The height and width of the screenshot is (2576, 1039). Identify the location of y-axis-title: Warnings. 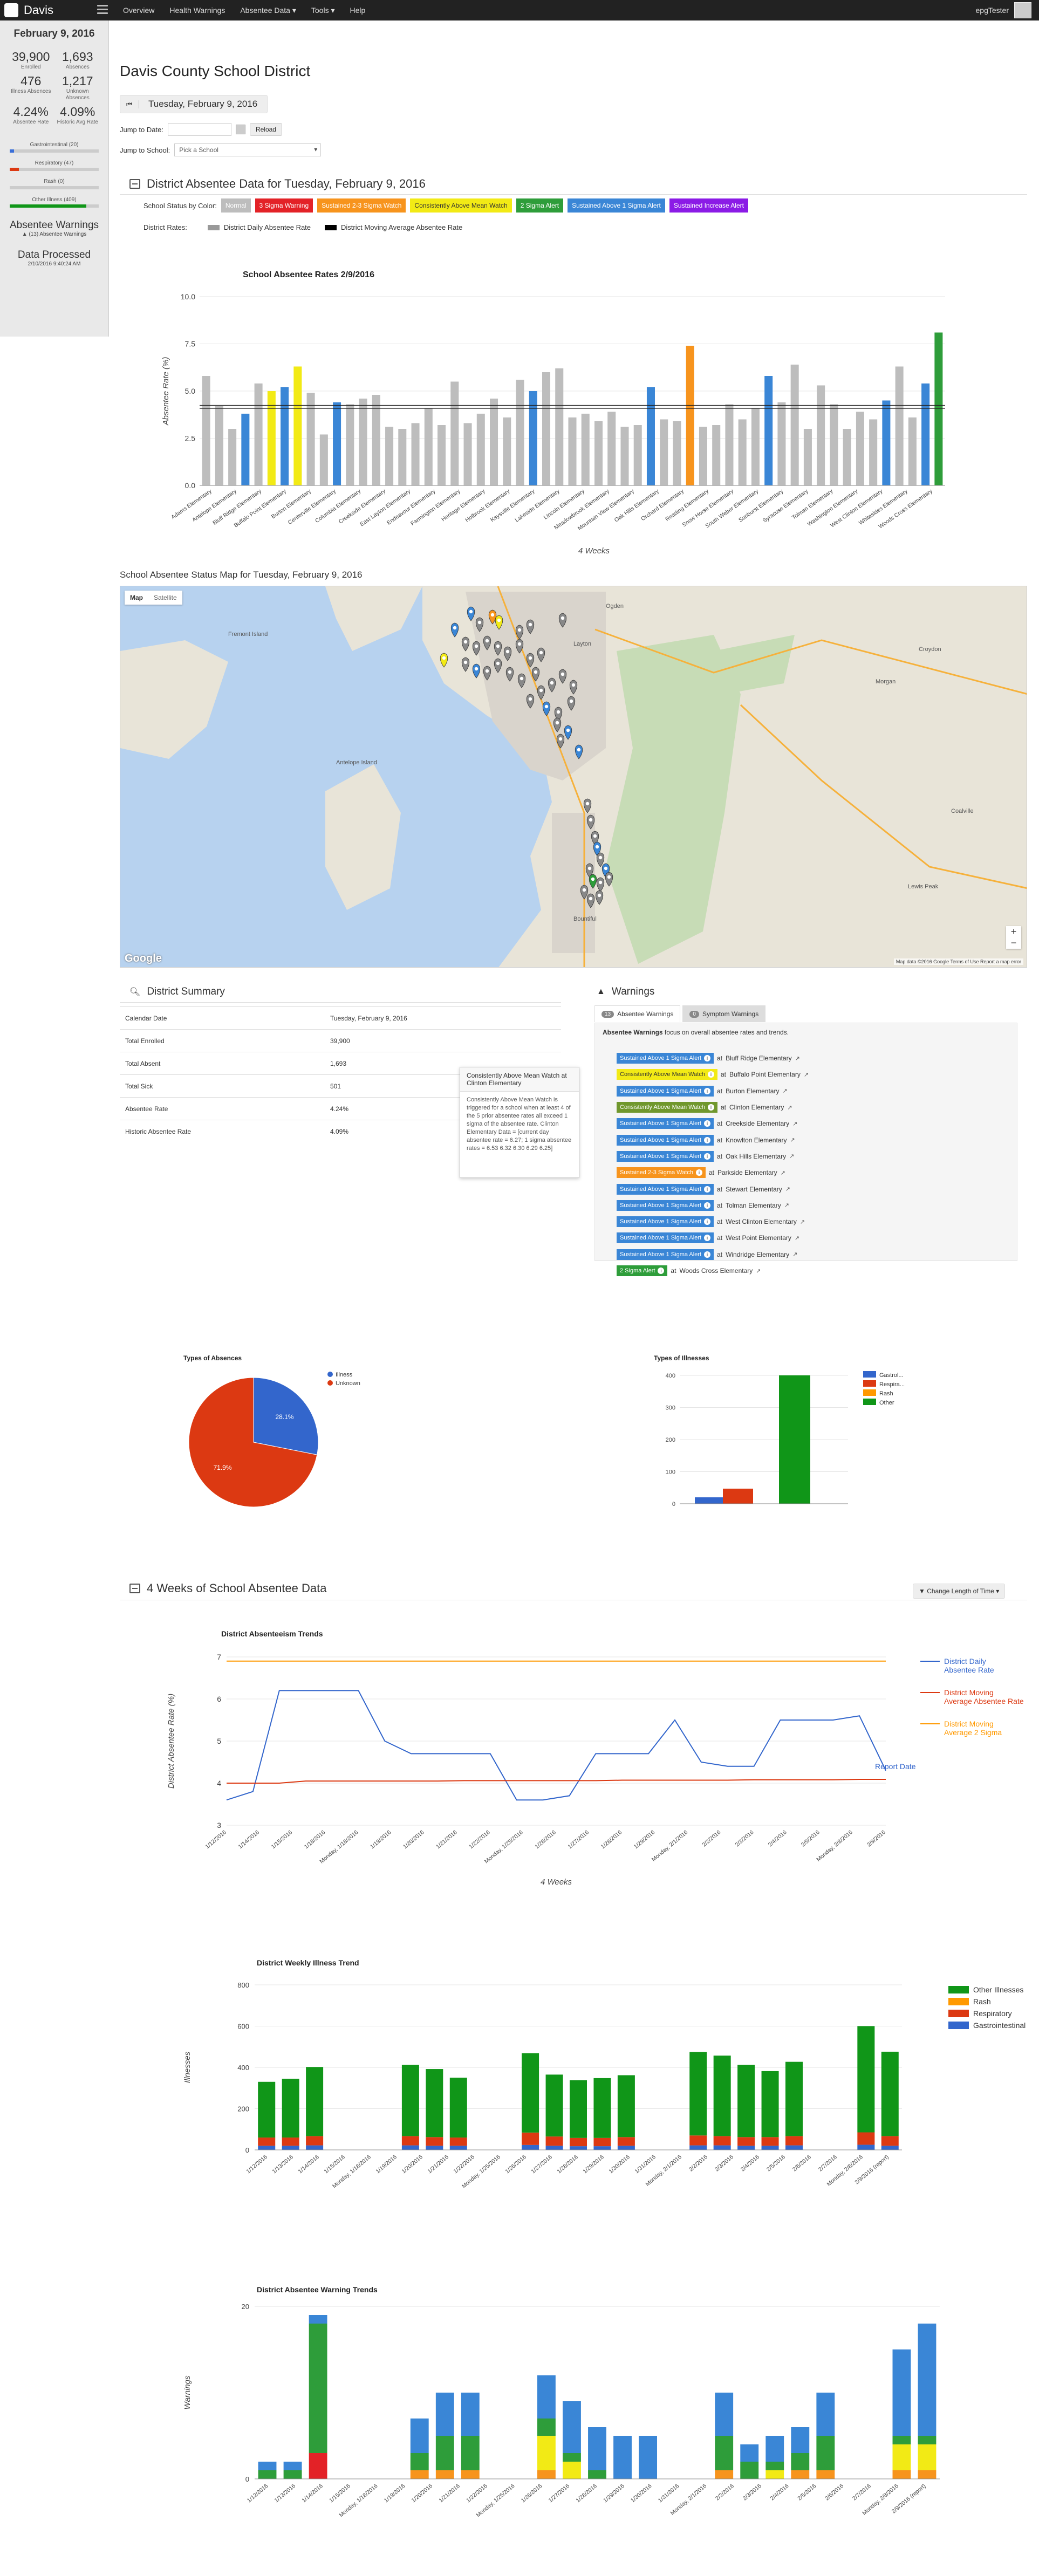
(188, 2392).